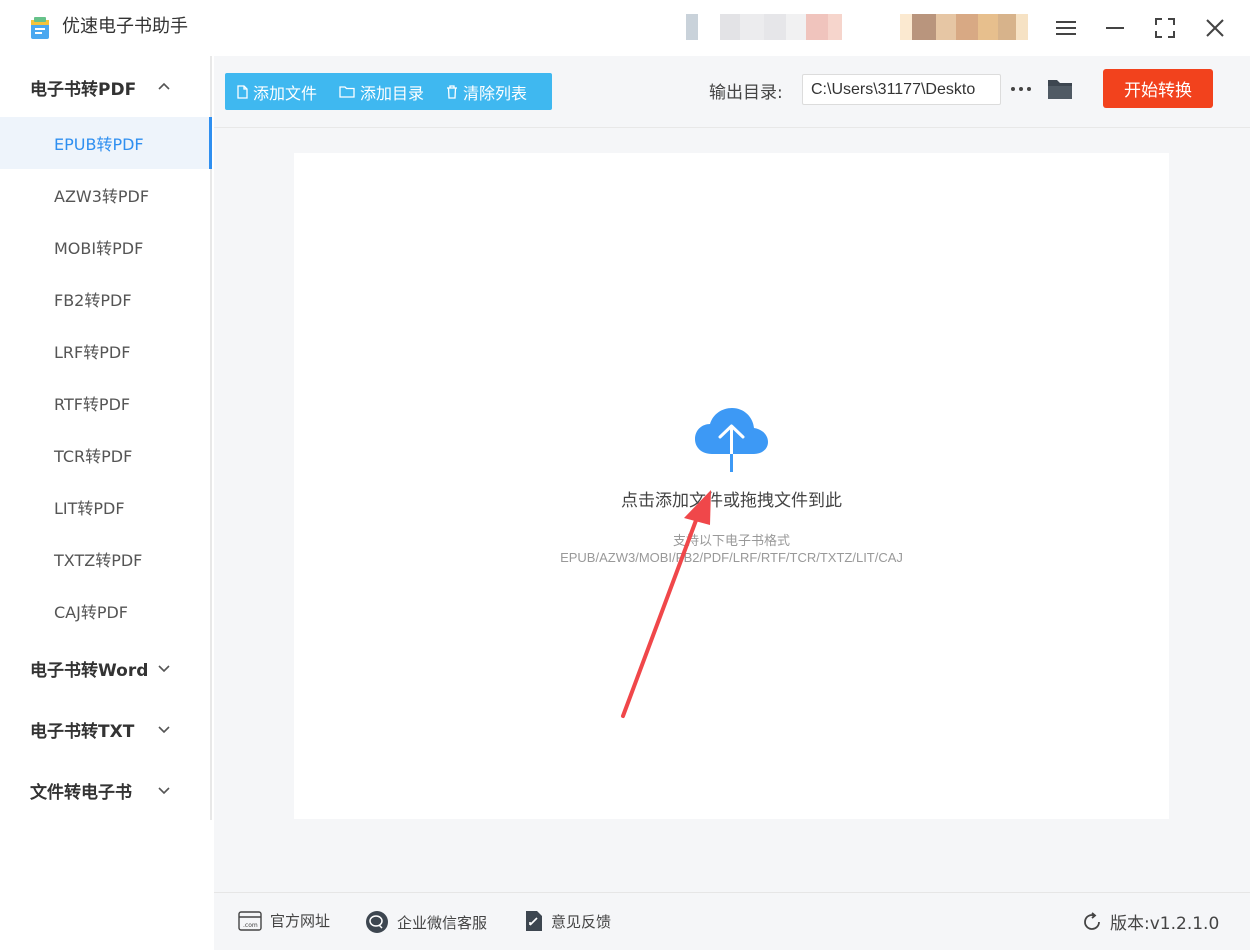 This screenshot has width=1250, height=950. I want to click on supported-formats-title: 支持以下电子书格式, so click(731, 541).